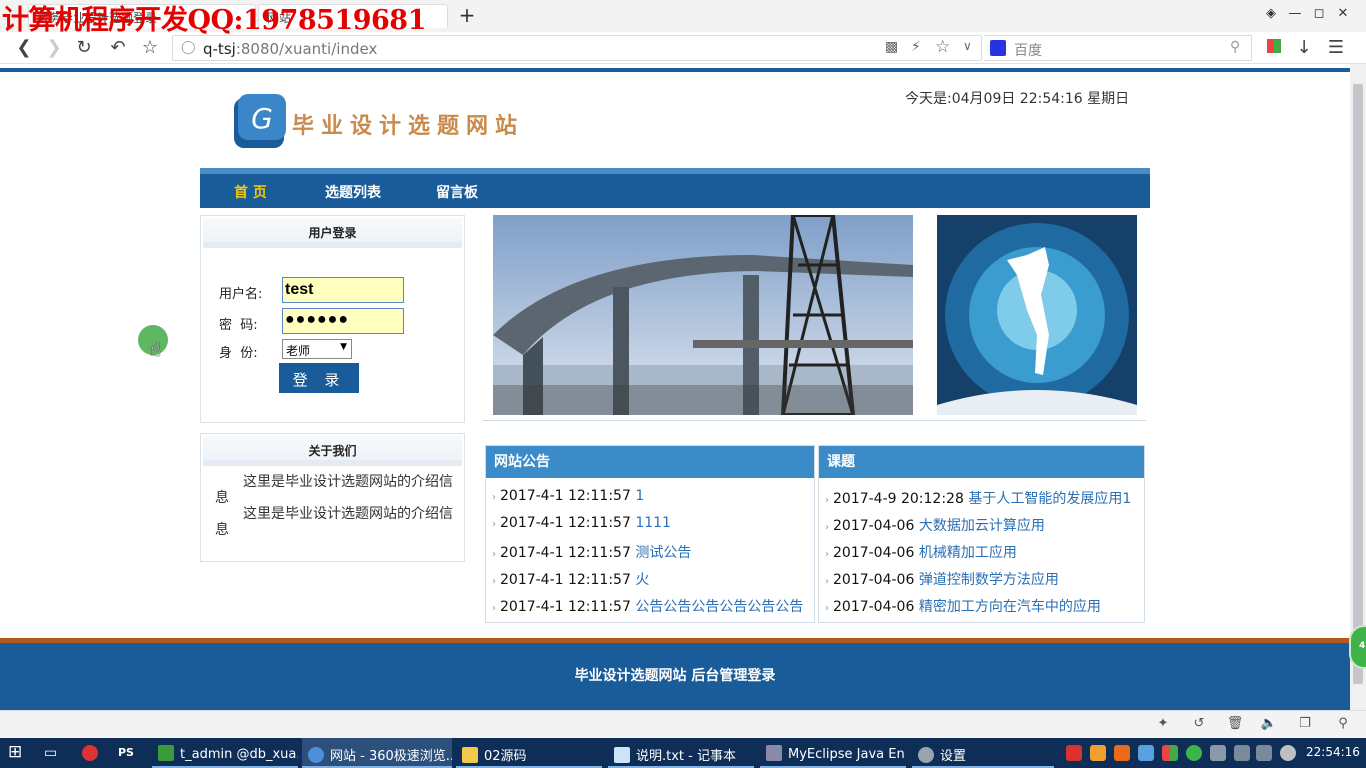 This screenshot has width=1366, height=768. Describe the element at coordinates (1218, 753) in the screenshot. I see `tray-tool-icon` at that location.